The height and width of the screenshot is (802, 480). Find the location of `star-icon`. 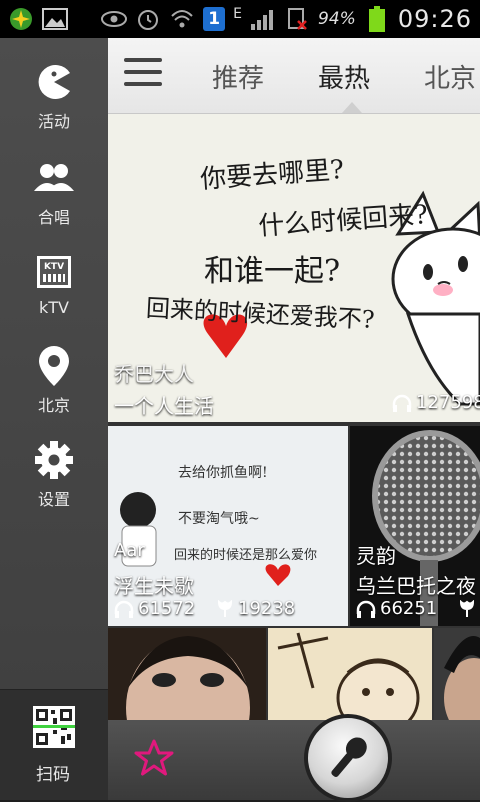

star-icon is located at coordinates (154, 757).